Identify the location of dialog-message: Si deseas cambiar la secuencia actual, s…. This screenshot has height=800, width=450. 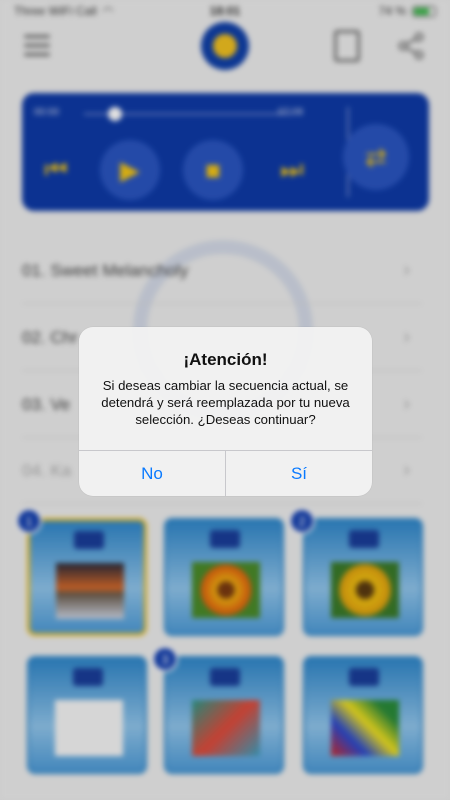
(225, 402).